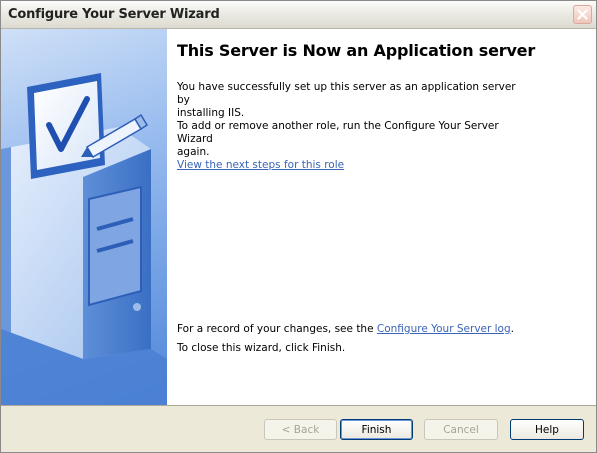  I want to click on title-bar: Configure Your Server Wizard, so click(298, 15).